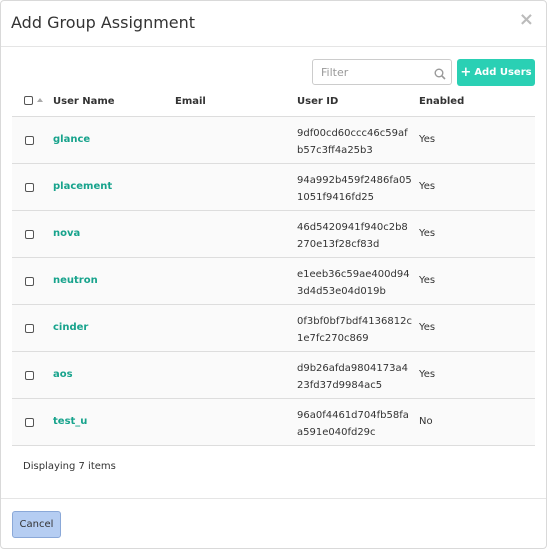 The width and height of the screenshot is (547, 549). What do you see at coordinates (426, 421) in the screenshot?
I see `enabled-status: No` at bounding box center [426, 421].